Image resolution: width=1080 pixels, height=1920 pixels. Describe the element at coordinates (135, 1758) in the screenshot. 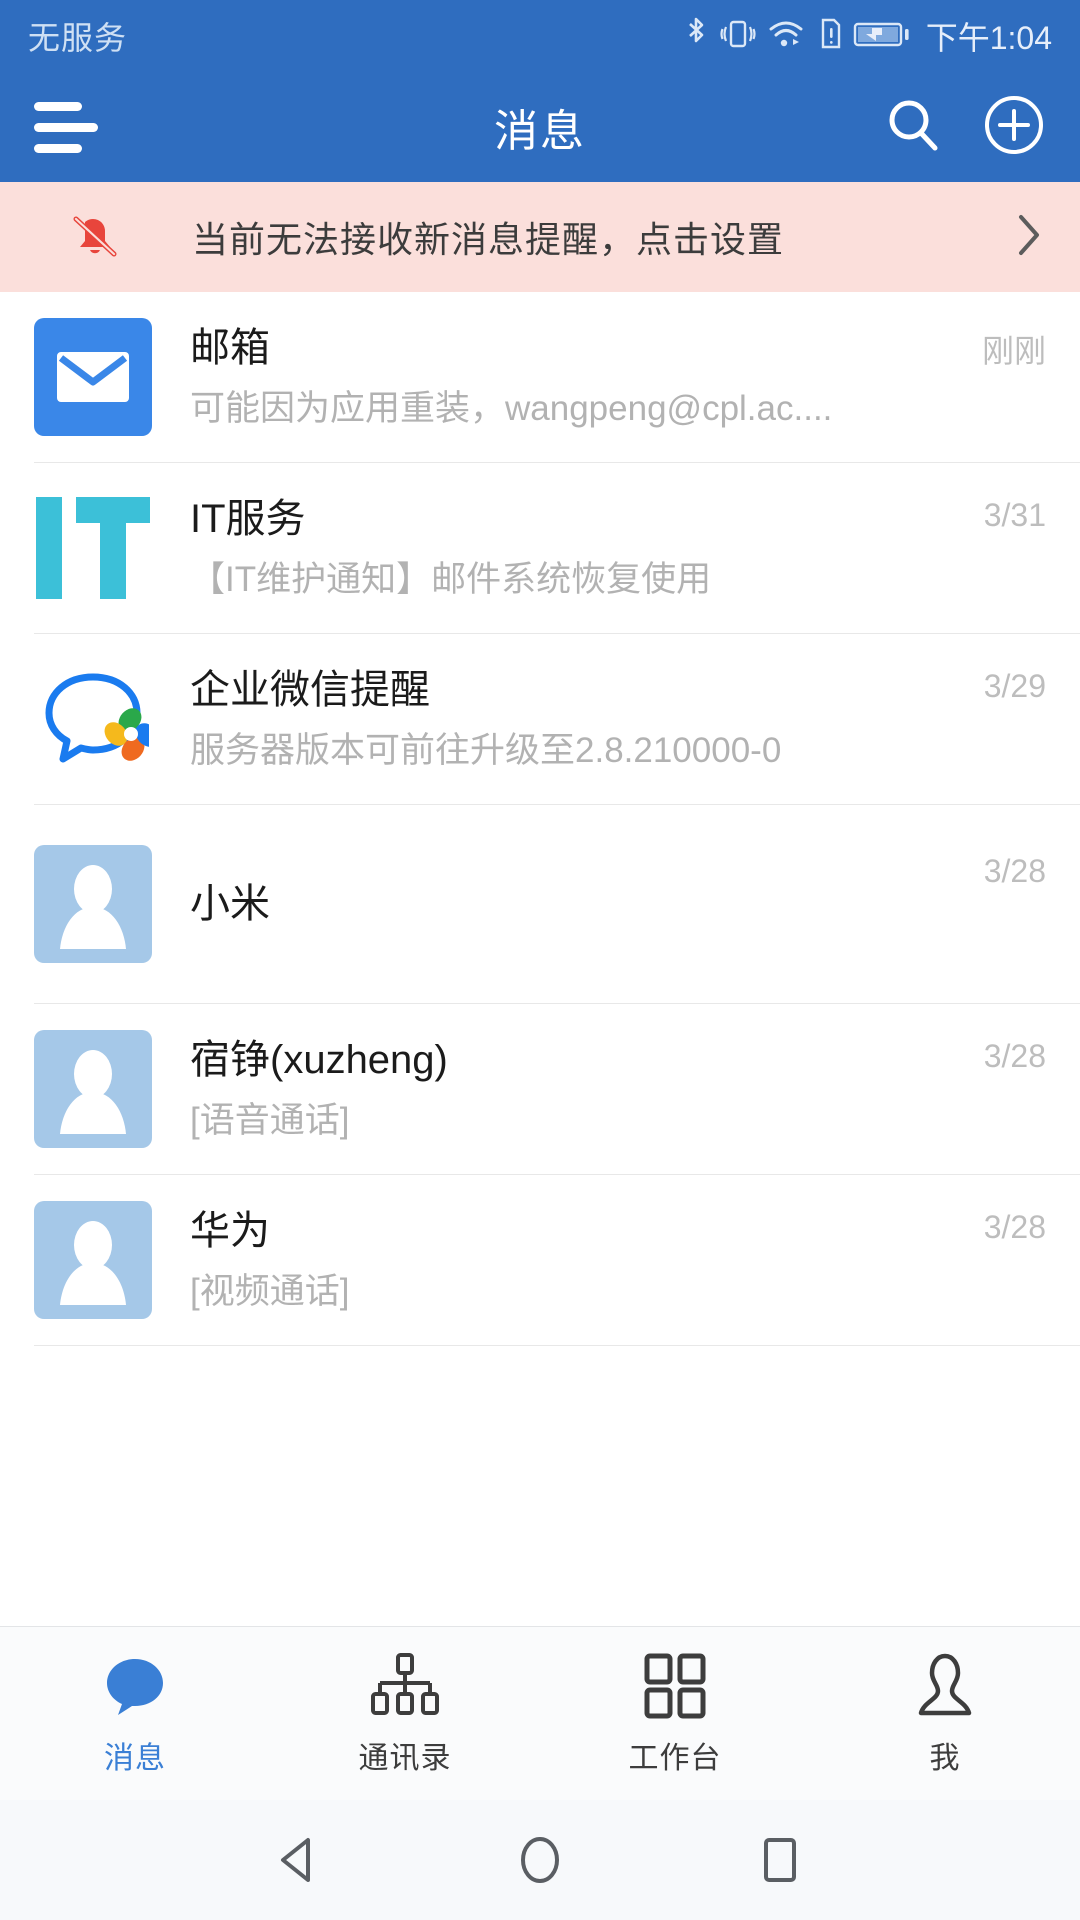

I see `tab-label: 消息` at that location.